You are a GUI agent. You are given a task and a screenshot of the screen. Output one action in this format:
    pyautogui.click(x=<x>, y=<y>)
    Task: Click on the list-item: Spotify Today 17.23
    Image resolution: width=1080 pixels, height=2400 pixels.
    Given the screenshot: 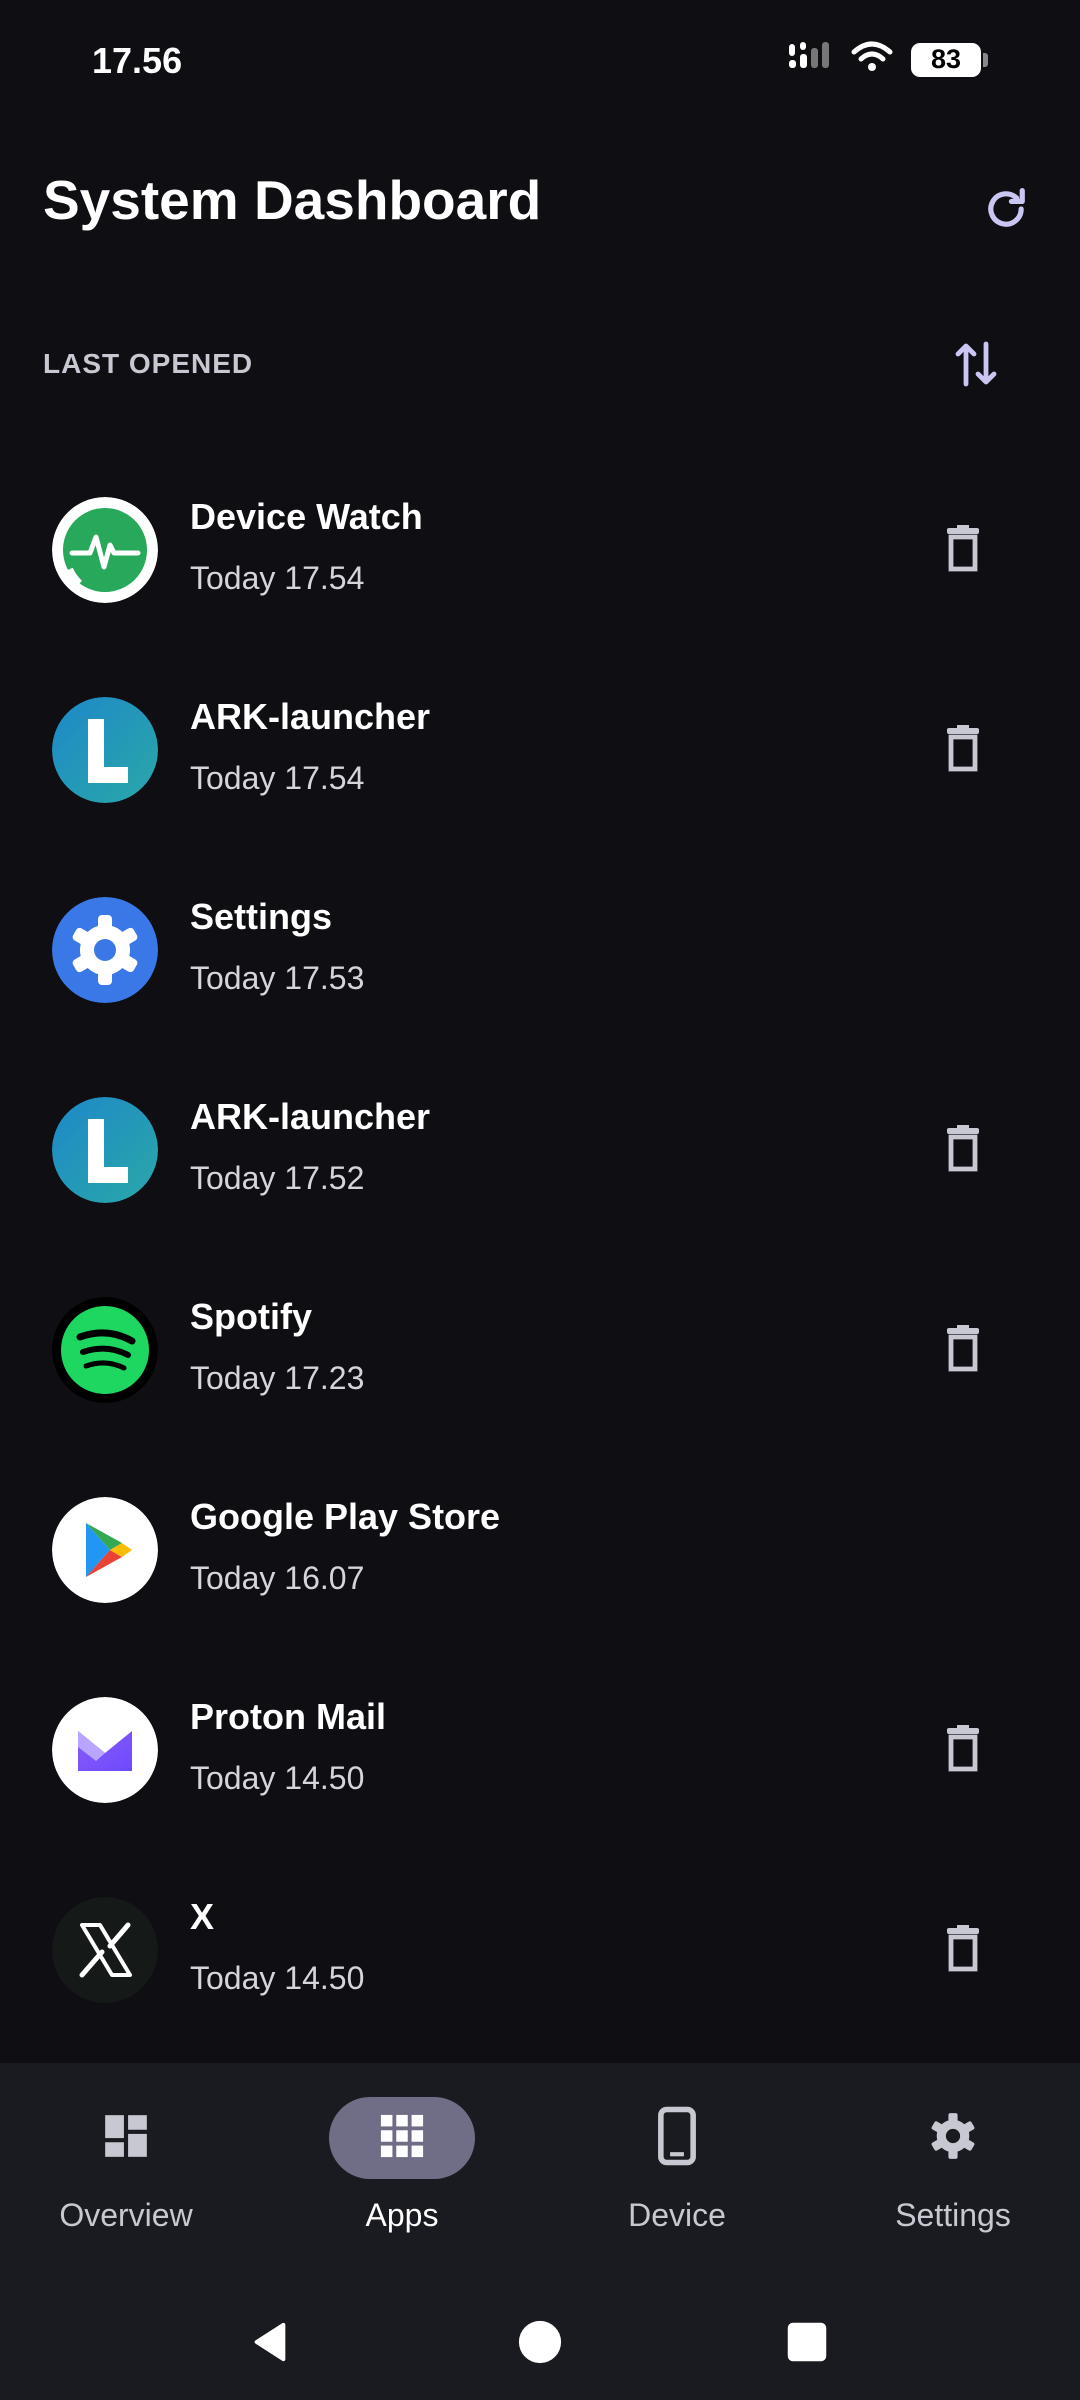 What is the action you would take?
    pyautogui.click(x=540, y=1350)
    